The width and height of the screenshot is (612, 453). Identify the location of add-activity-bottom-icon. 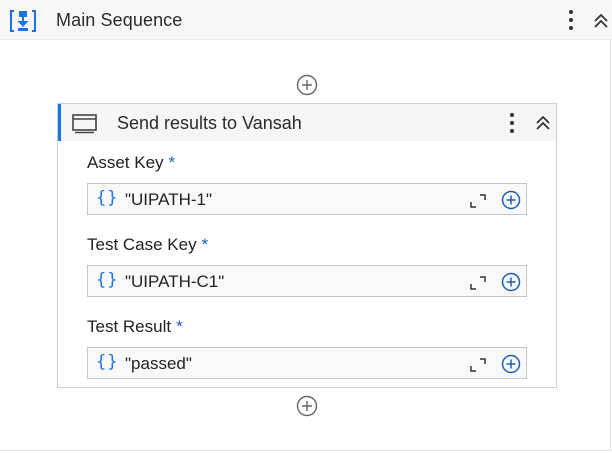
(307, 406).